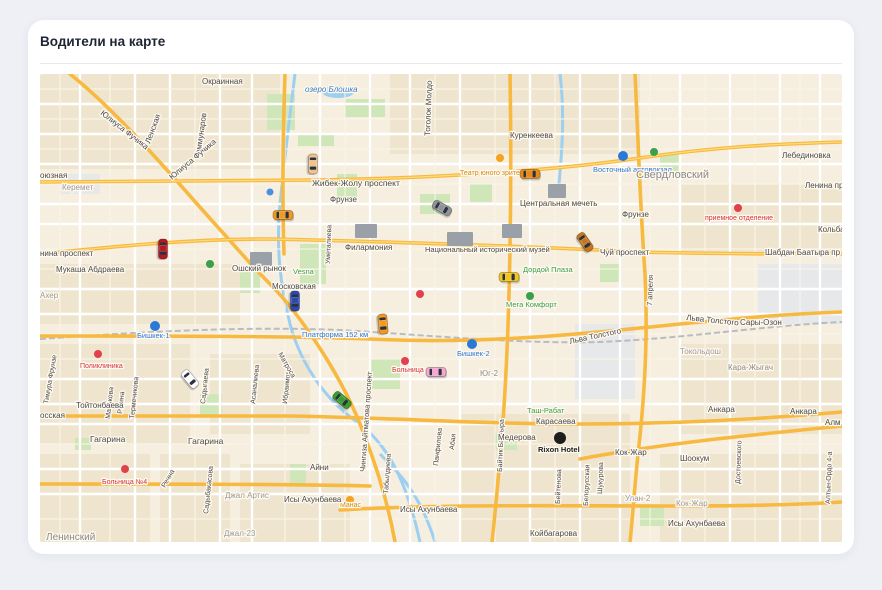 The height and width of the screenshot is (590, 882). What do you see at coordinates (473, 353) in the screenshot?
I see `label-bishkek2: Бишкек-2` at bounding box center [473, 353].